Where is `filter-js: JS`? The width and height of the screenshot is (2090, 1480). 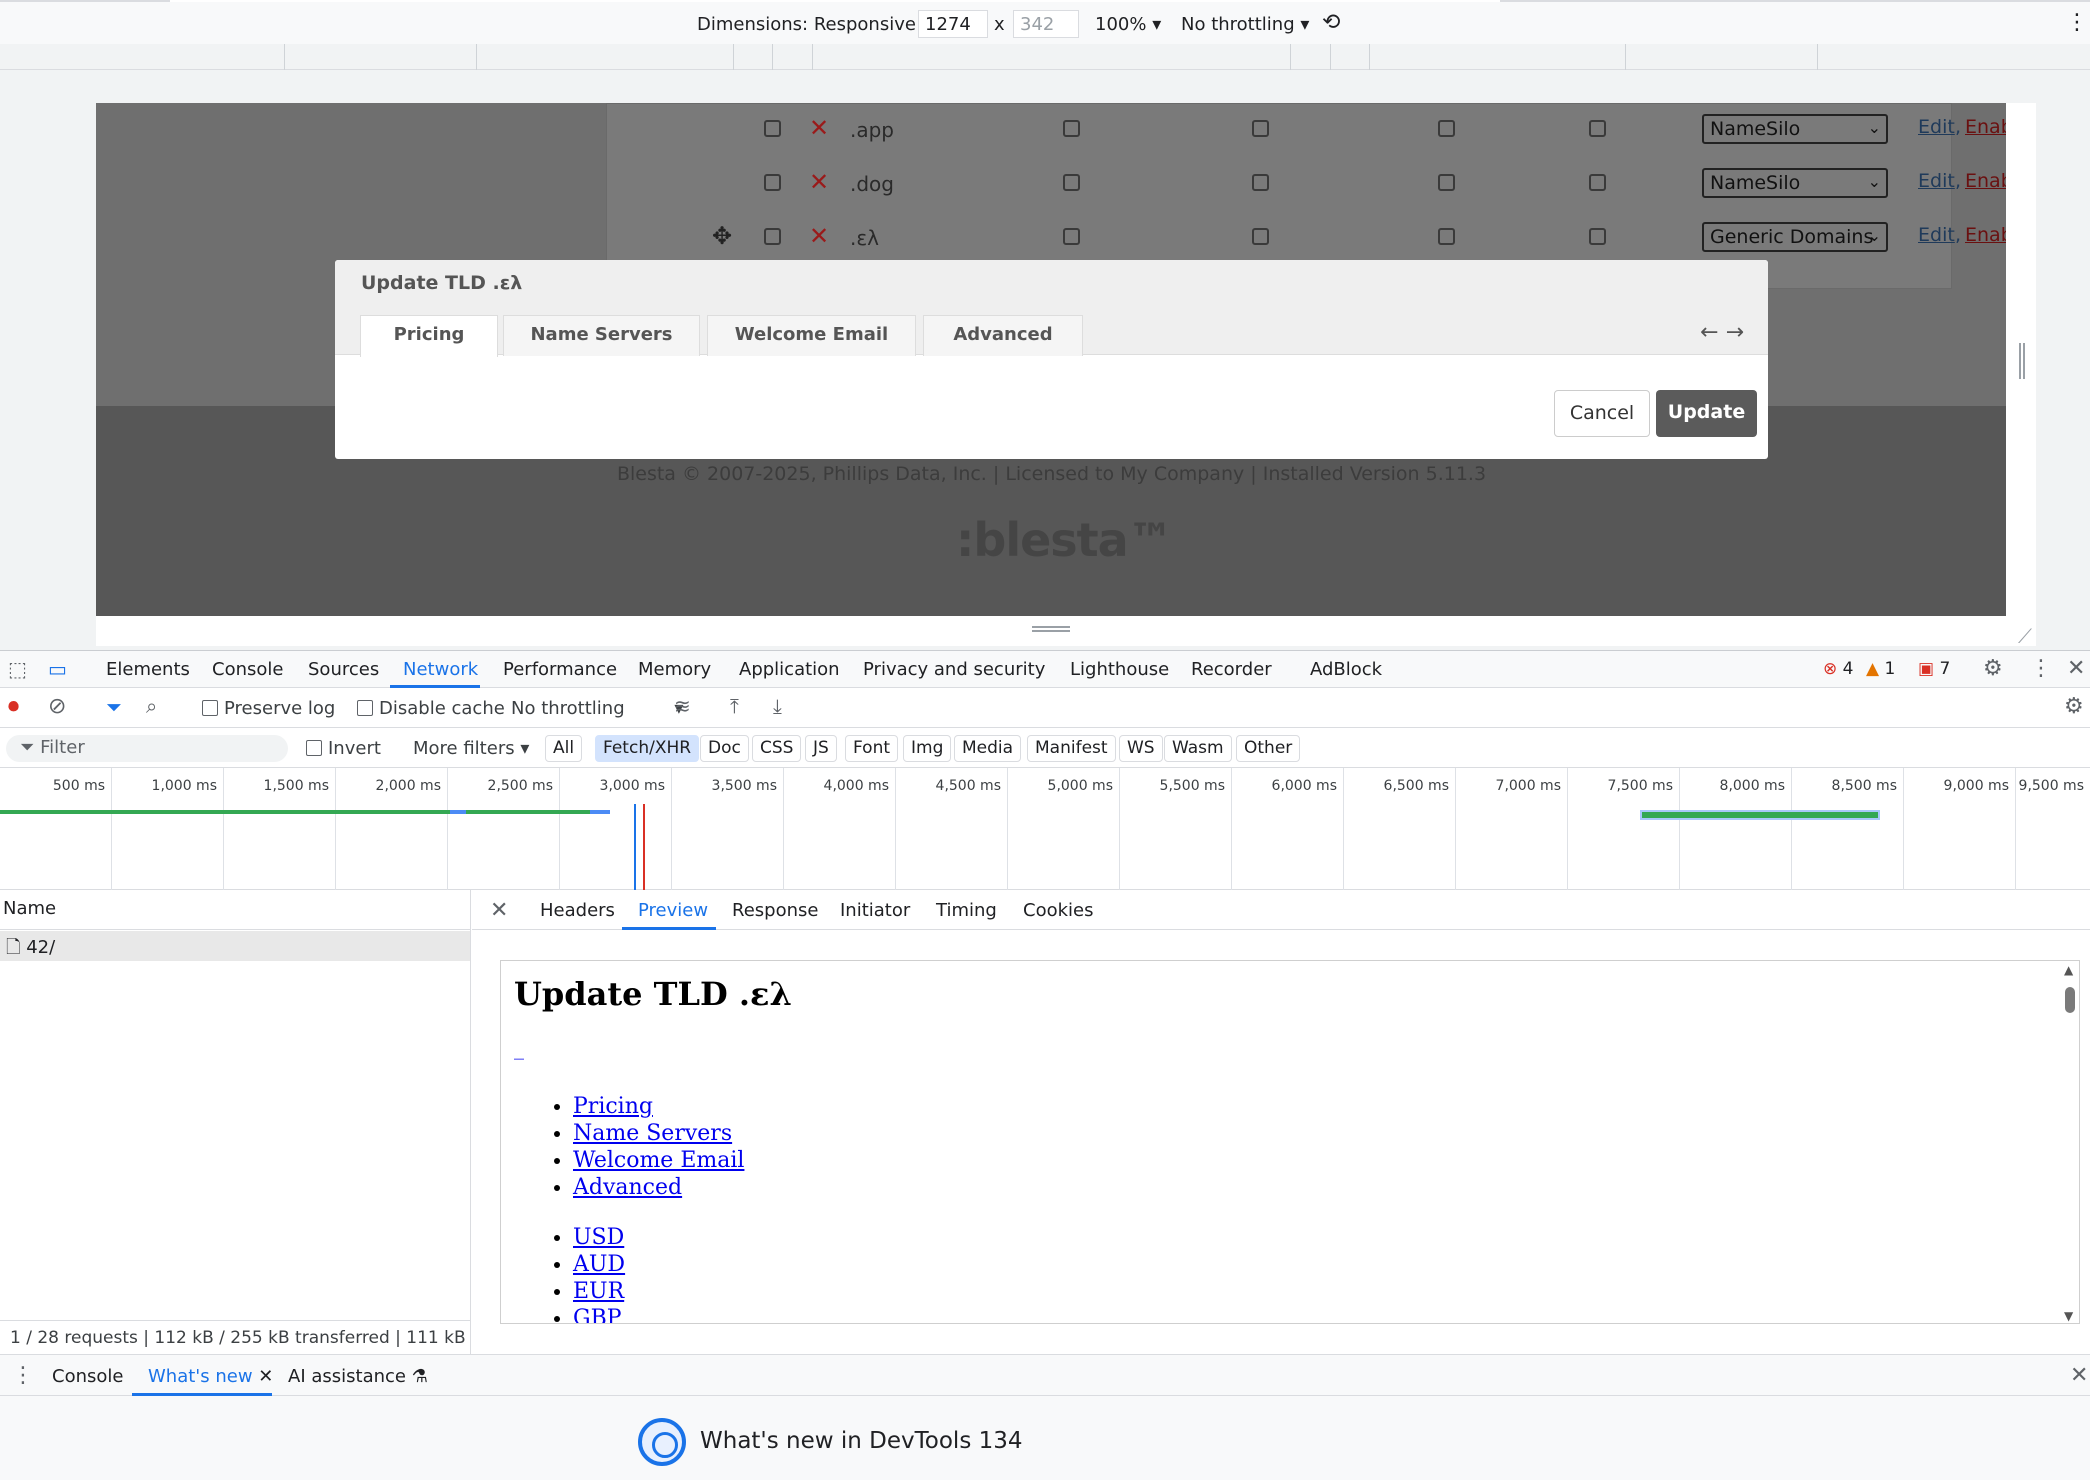 filter-js: JS is located at coordinates (821, 748).